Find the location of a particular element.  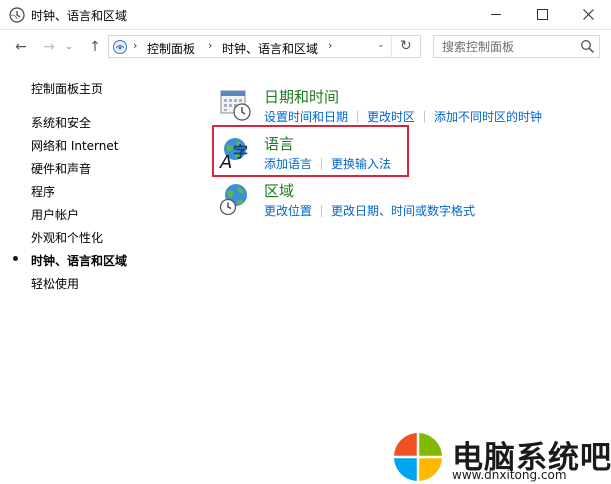

sidebar-item-system-security: 系统和安全 is located at coordinates (61, 122).